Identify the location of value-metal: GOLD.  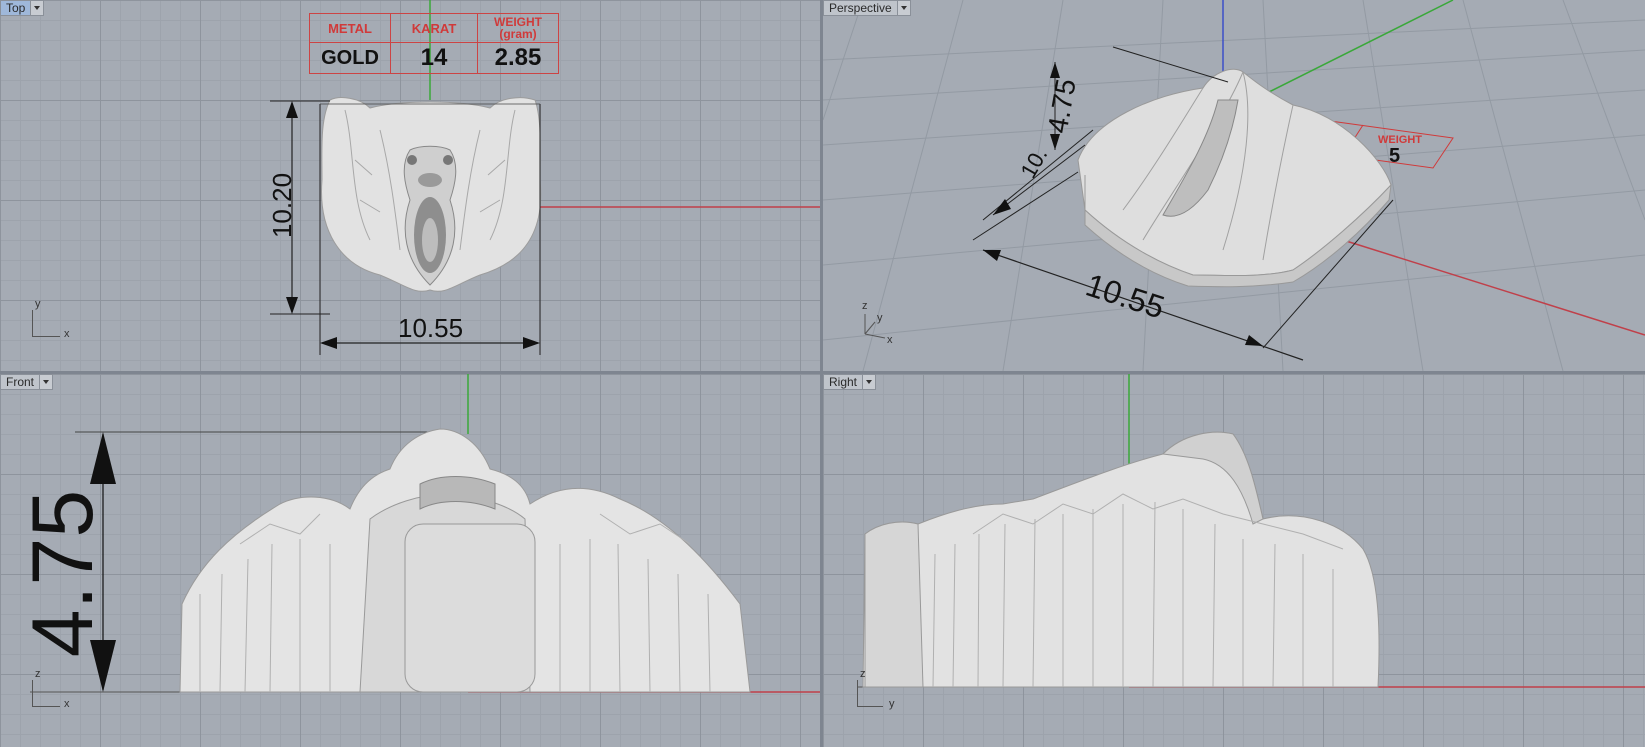
(350, 58).